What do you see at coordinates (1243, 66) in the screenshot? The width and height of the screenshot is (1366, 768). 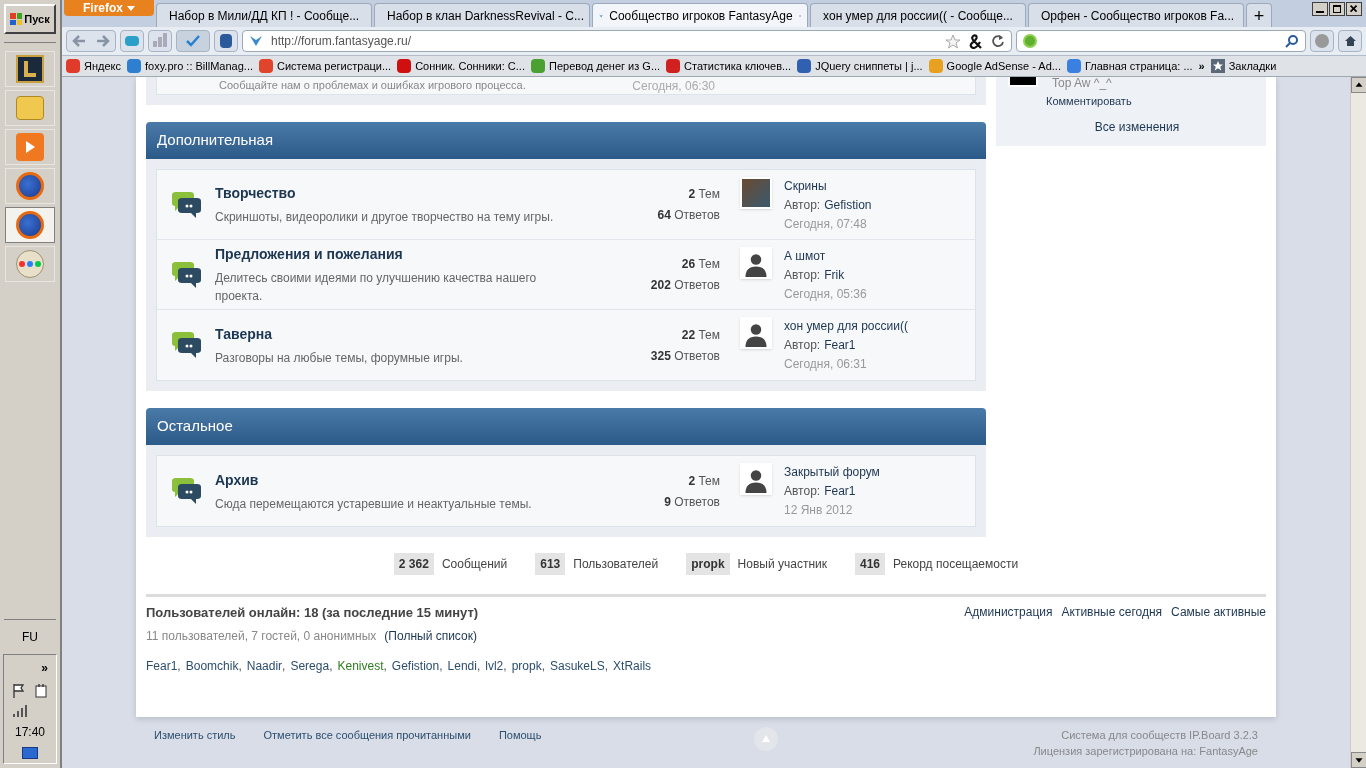 I see `bookmarks-menu: Закладки` at bounding box center [1243, 66].